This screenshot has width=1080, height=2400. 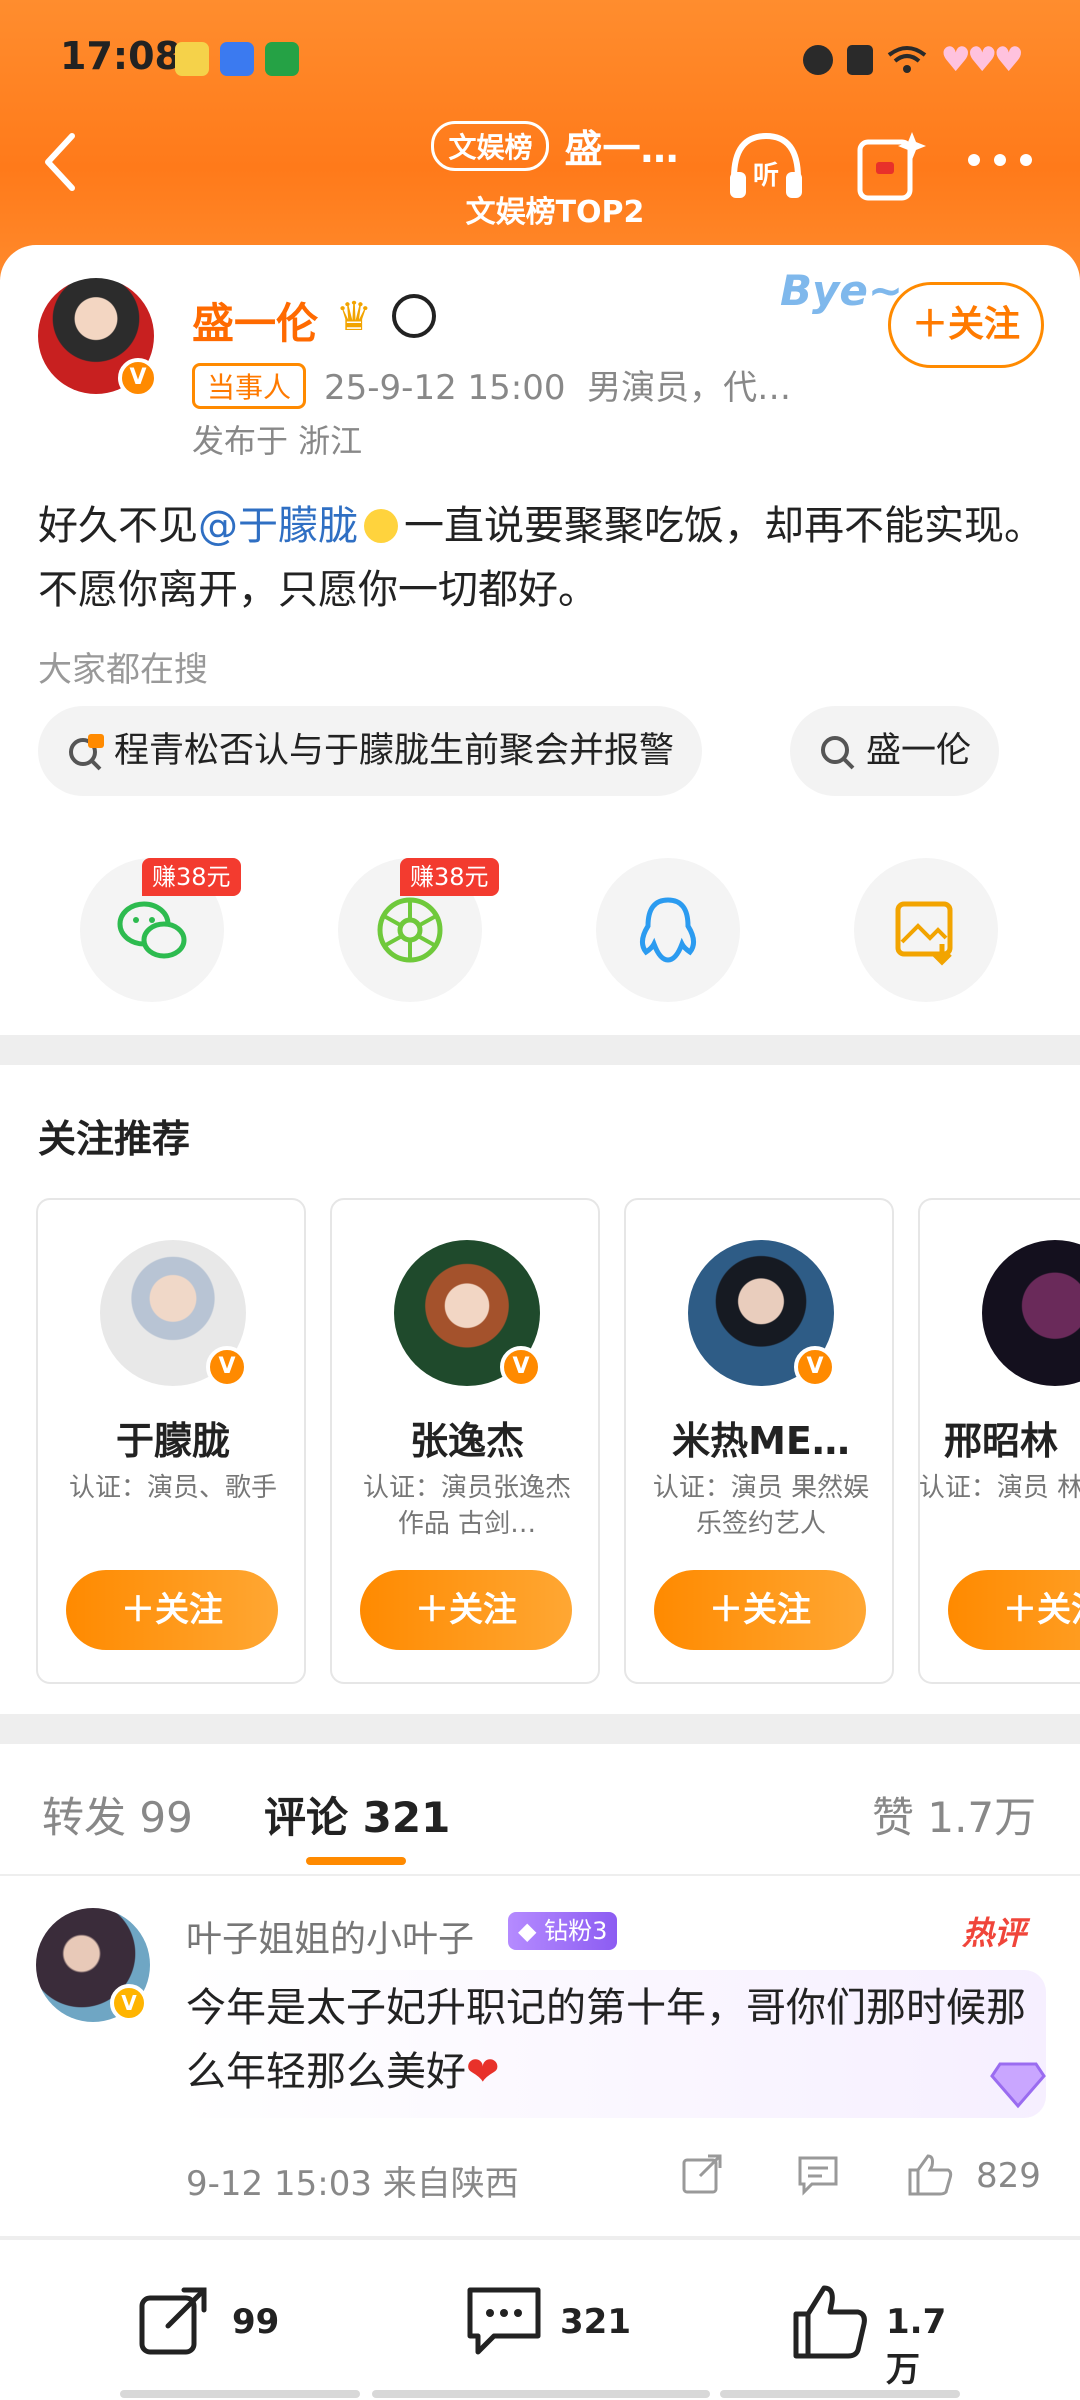 What do you see at coordinates (540, 1875) in the screenshot?
I see `tabs-divider` at bounding box center [540, 1875].